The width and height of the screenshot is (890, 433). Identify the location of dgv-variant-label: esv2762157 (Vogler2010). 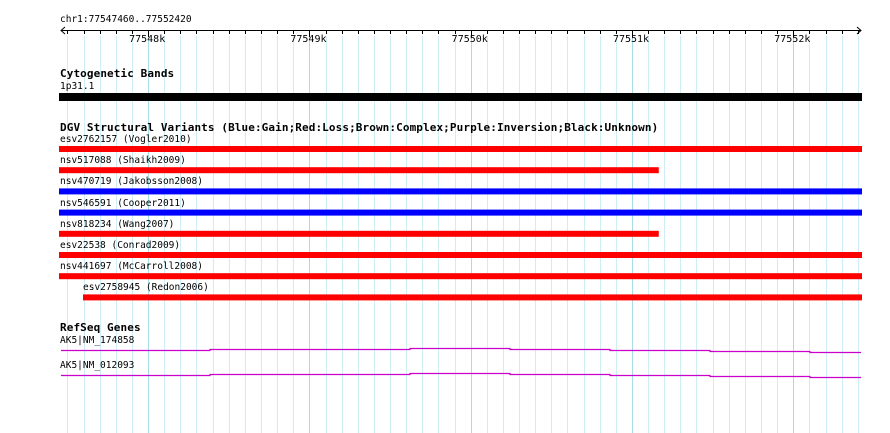
(126, 140).